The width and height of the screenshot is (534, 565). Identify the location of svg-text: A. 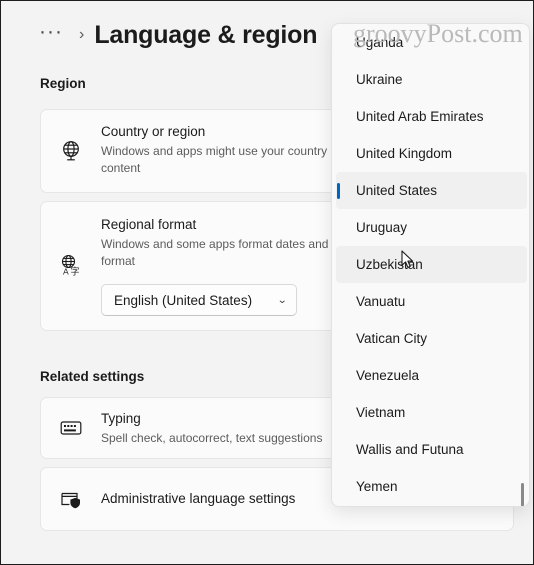
(66, 272).